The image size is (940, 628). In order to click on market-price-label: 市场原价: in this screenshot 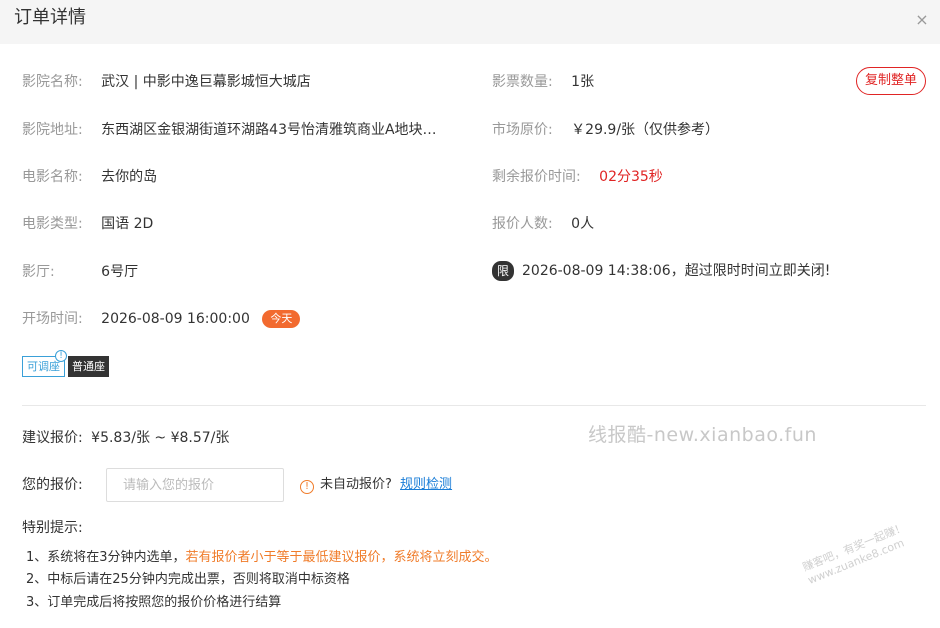, I will do `click(522, 130)`.